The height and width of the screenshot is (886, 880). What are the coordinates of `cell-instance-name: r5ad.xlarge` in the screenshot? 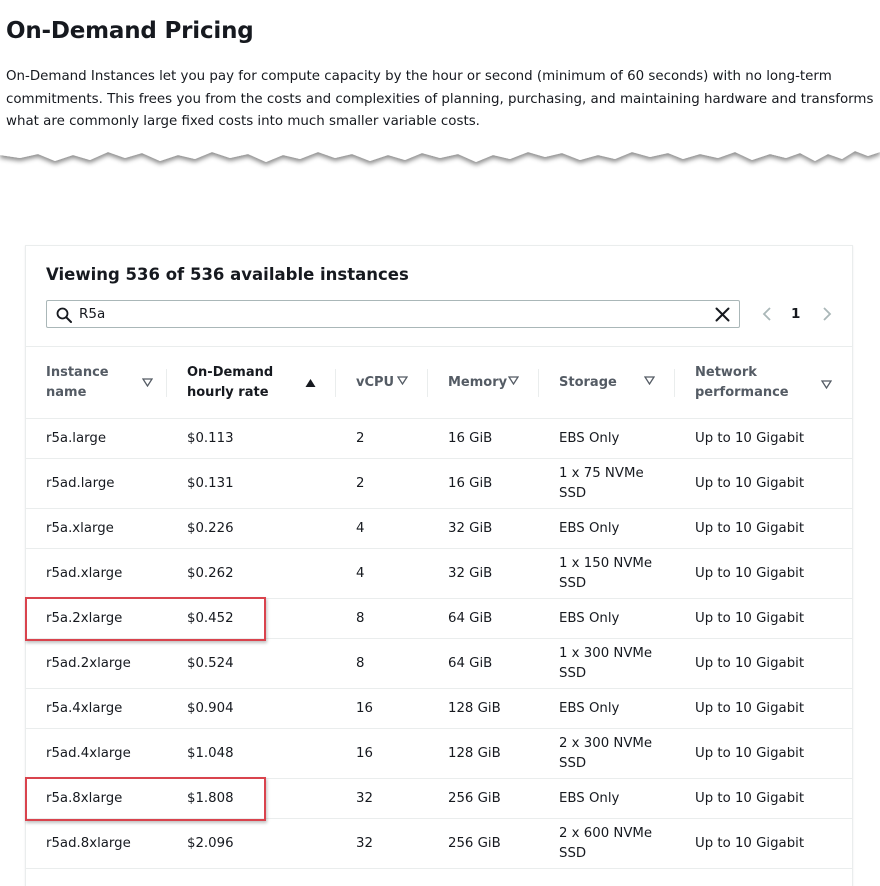 It's located at (96, 573).